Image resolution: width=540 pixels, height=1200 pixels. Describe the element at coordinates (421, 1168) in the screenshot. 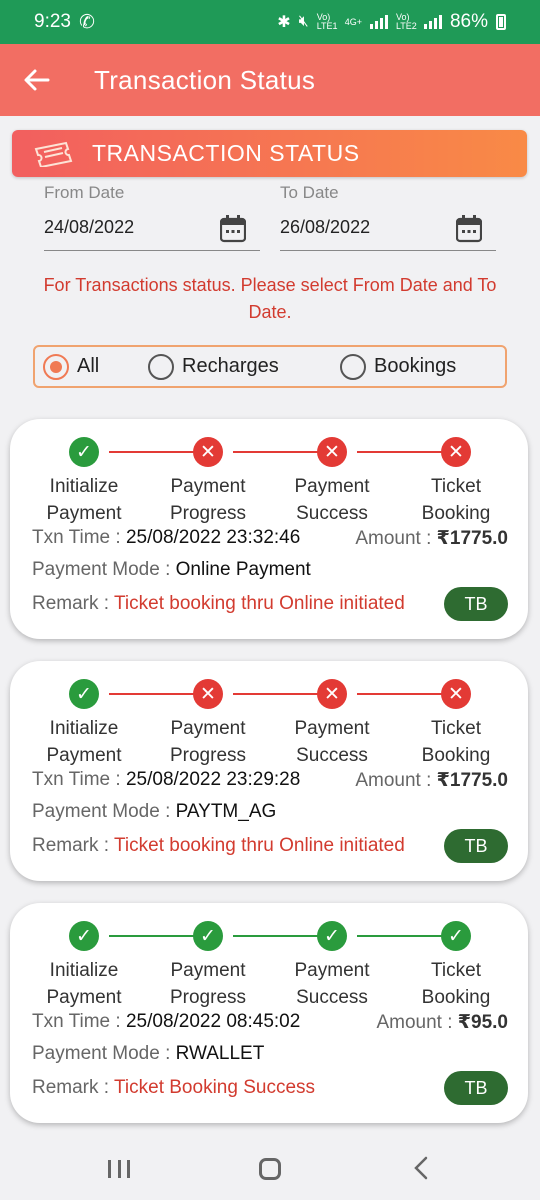

I see `back-nav-icon` at that location.